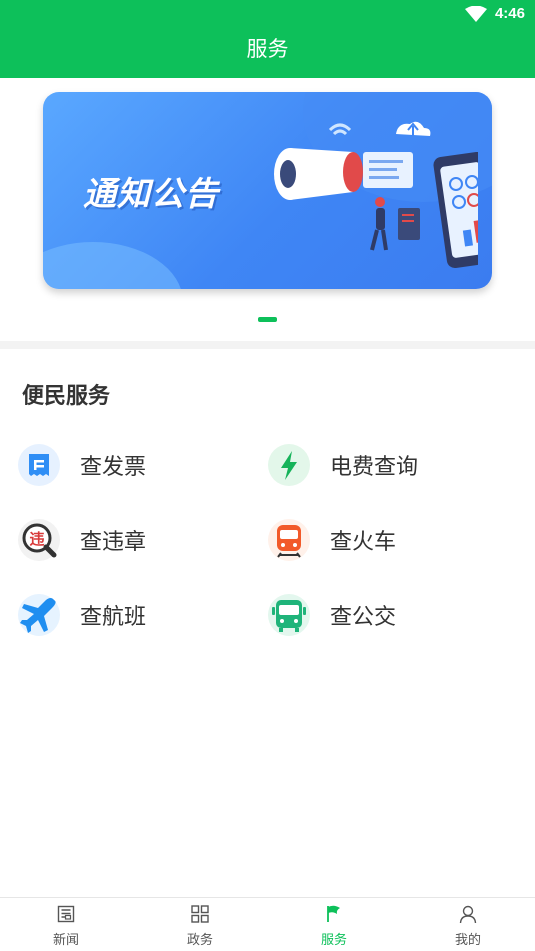 The image size is (535, 951). I want to click on page-title: 服务, so click(267, 49).